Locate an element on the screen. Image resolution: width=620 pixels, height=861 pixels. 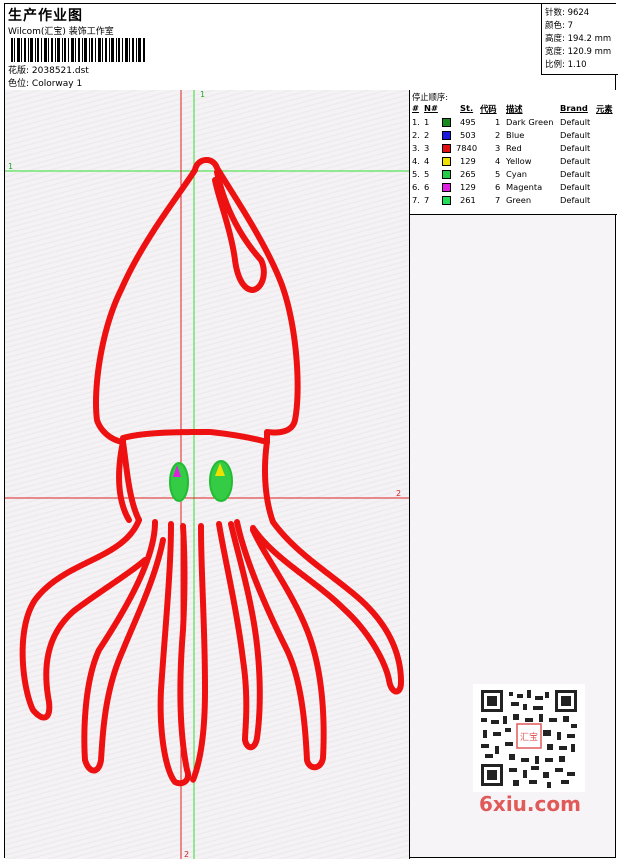
guide-label-left: 1 is located at coordinates (10, 166).